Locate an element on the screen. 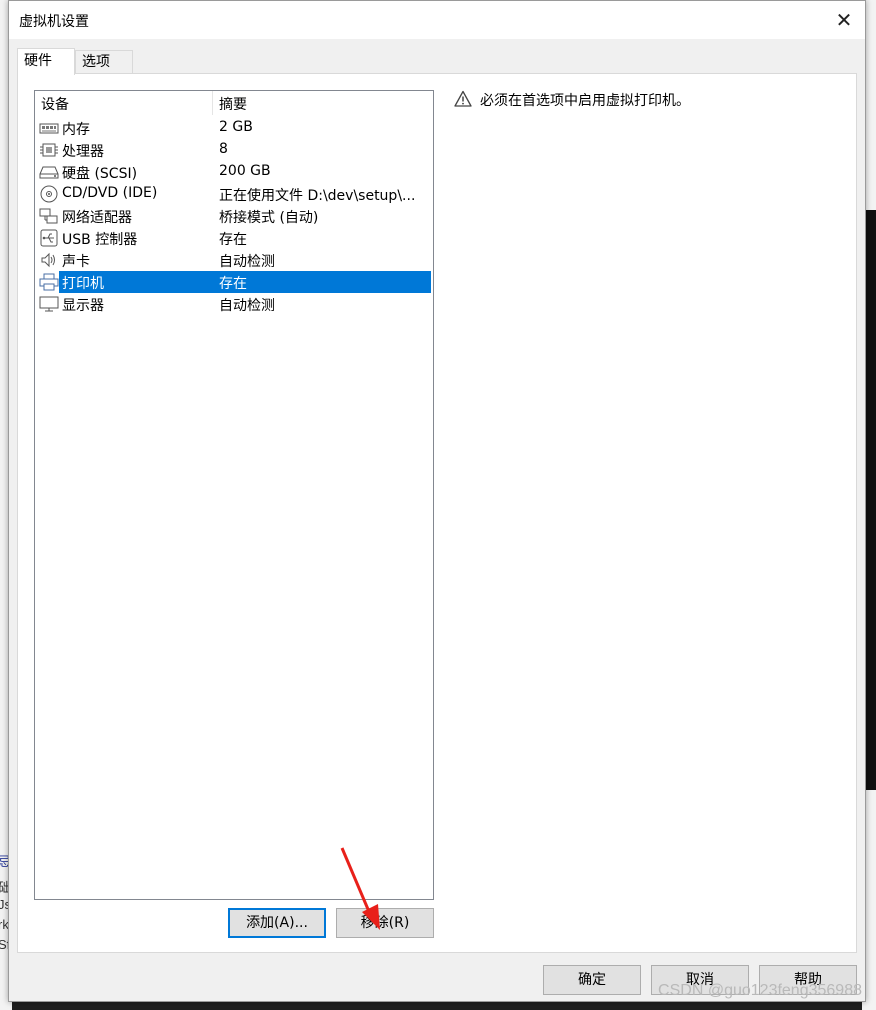 The image size is (876, 1010). tab-options: 选项 is located at coordinates (104, 62).